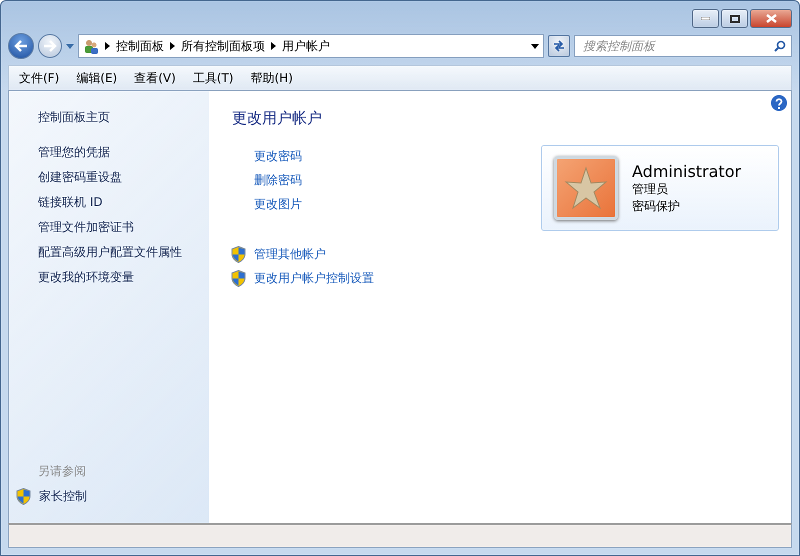 The image size is (800, 556). Describe the element at coordinates (123, 277) in the screenshot. I see `sidebar-link: 更改我的环境变量` at that location.